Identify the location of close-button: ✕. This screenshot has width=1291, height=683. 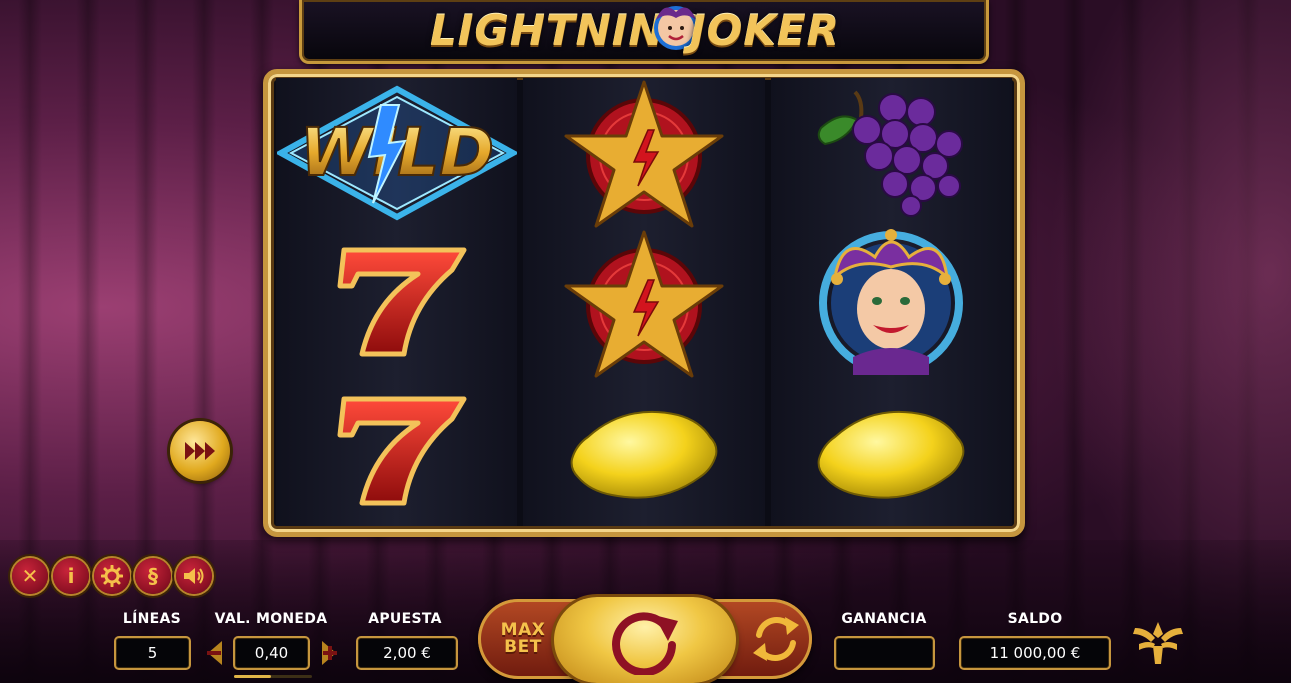
(30, 576).